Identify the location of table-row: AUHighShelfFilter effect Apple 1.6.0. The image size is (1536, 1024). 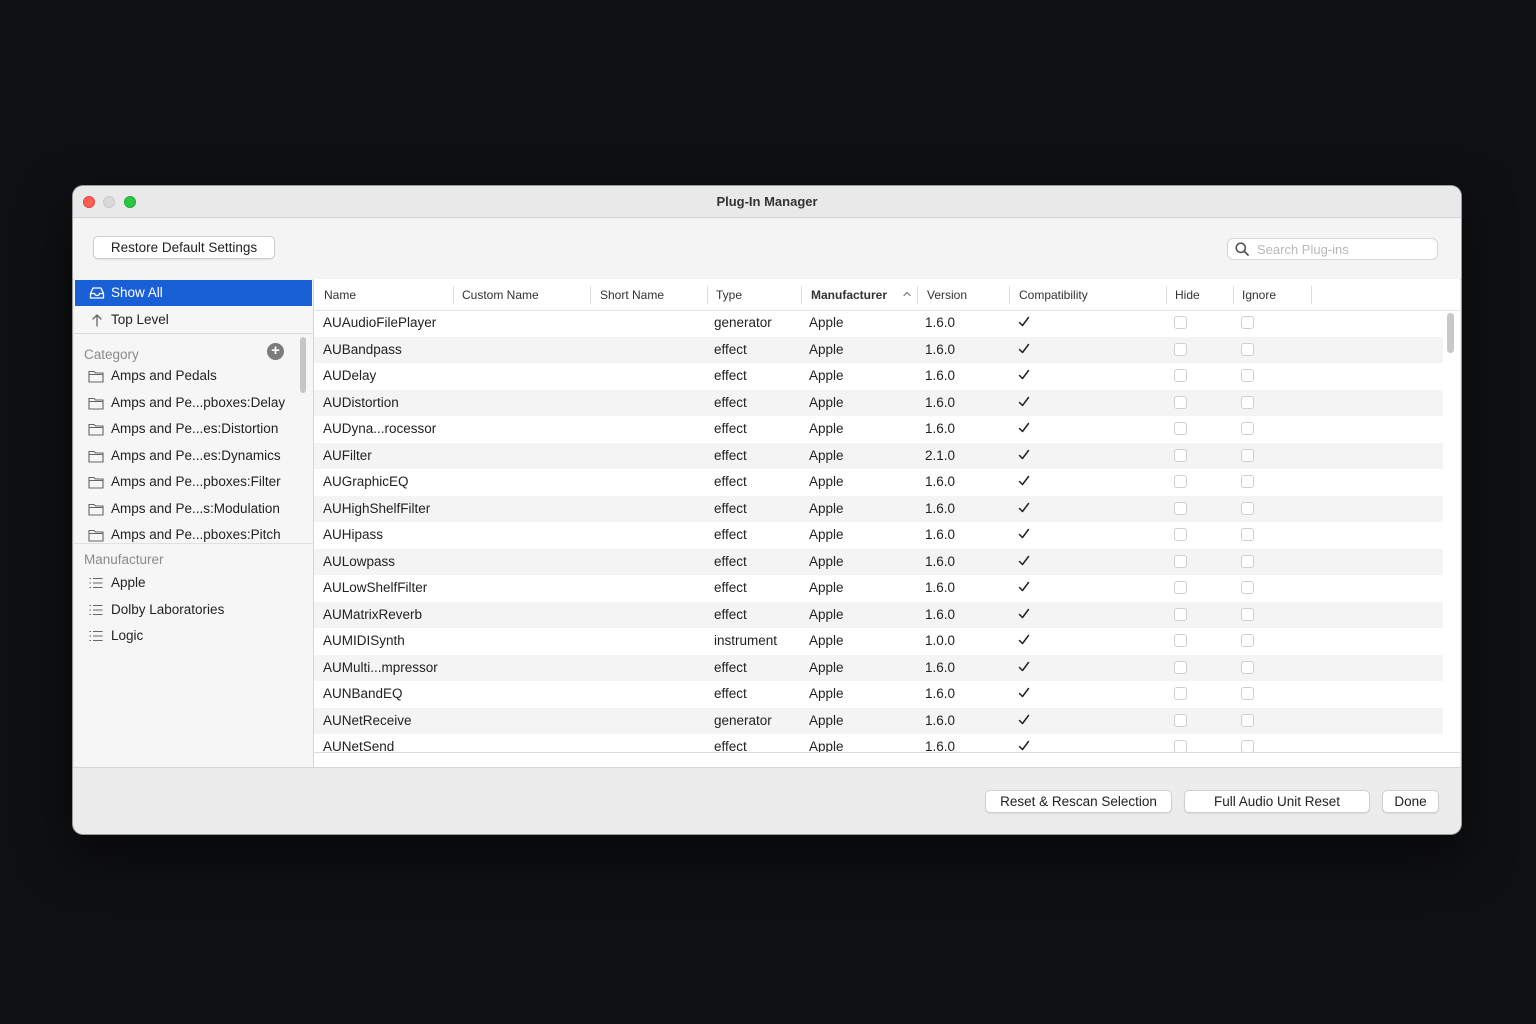
(878, 508).